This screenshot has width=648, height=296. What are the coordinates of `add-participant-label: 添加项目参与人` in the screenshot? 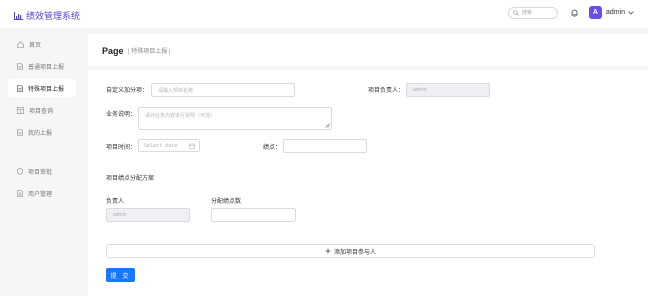 It's located at (354, 252).